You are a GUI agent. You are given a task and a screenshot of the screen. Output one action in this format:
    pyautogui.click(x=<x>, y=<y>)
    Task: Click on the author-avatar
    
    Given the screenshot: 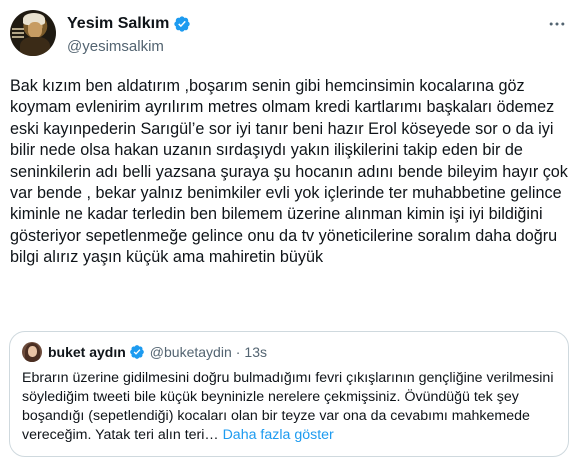 What is the action you would take?
    pyautogui.click(x=33, y=33)
    